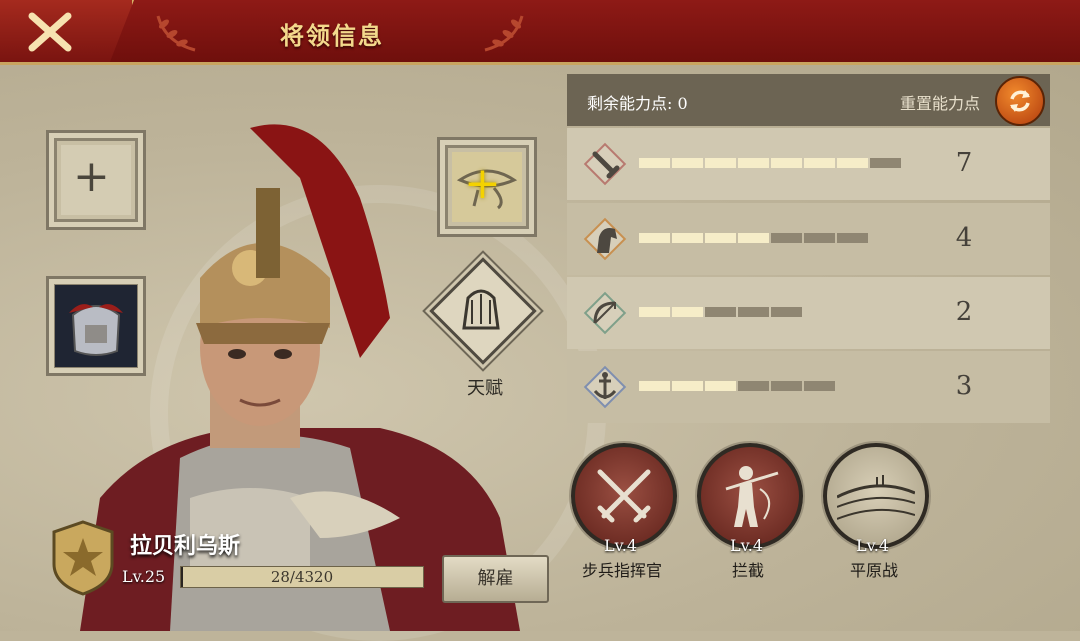  I want to click on crossed-swords-icon, so click(624, 496).